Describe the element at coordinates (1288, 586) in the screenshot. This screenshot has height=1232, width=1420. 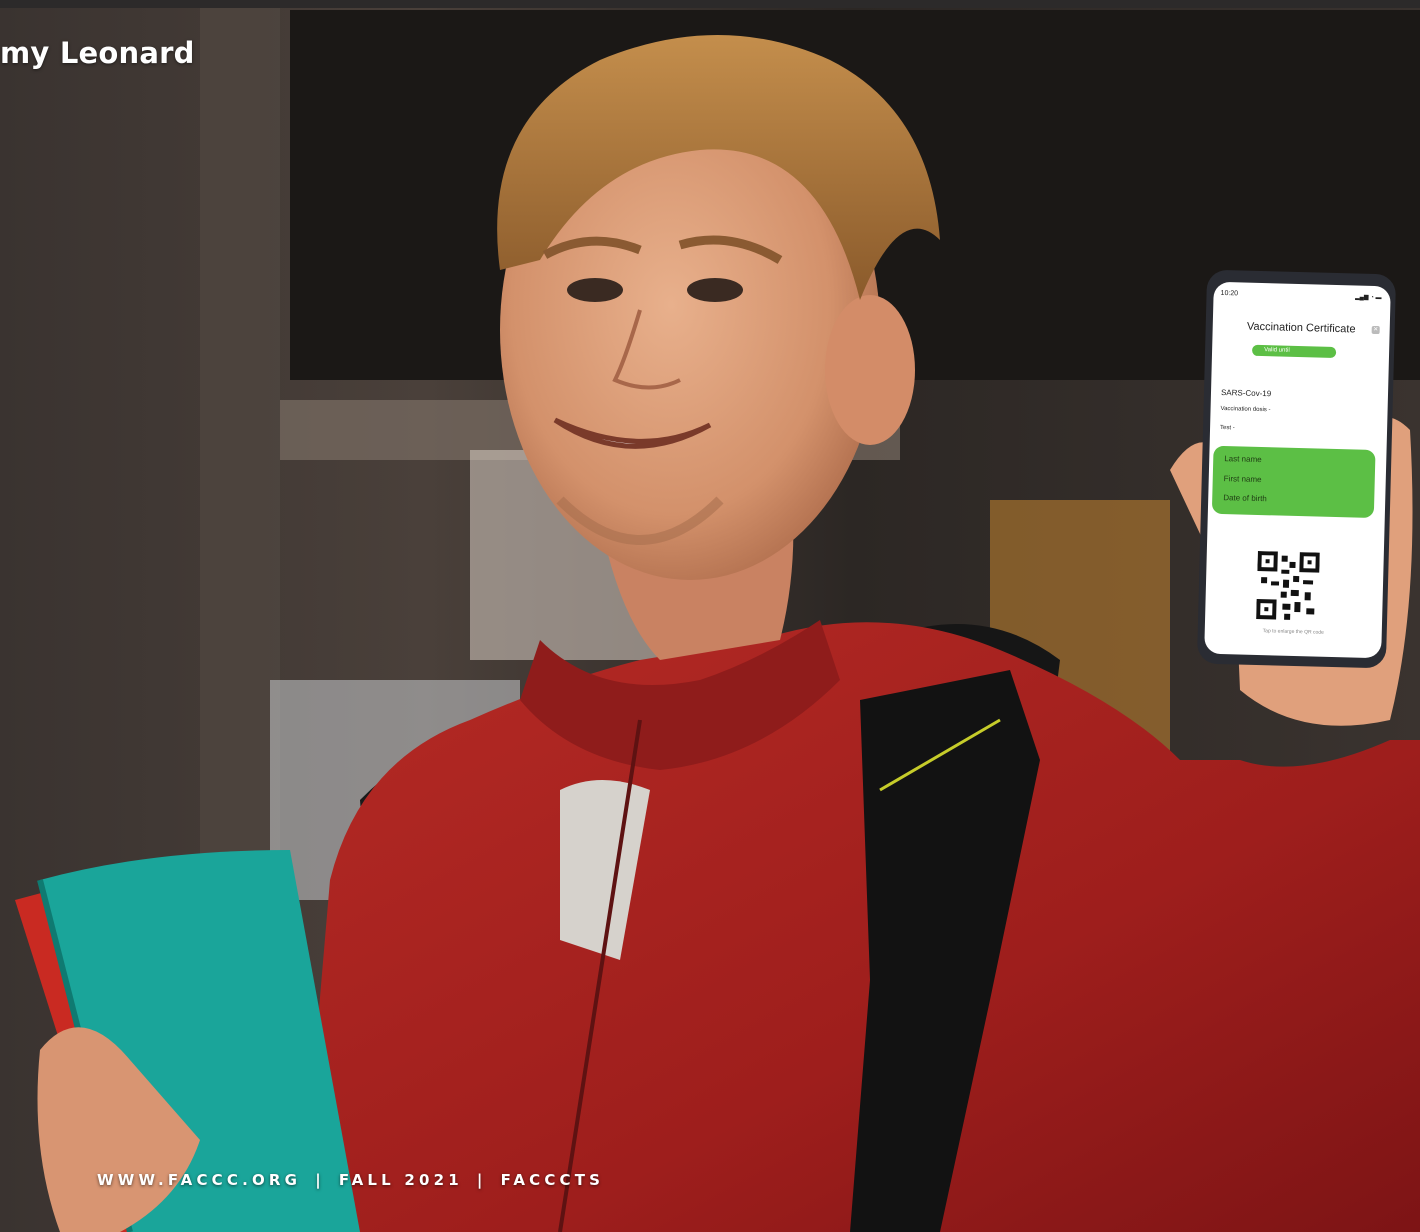
I see `qr-code-icon` at that location.